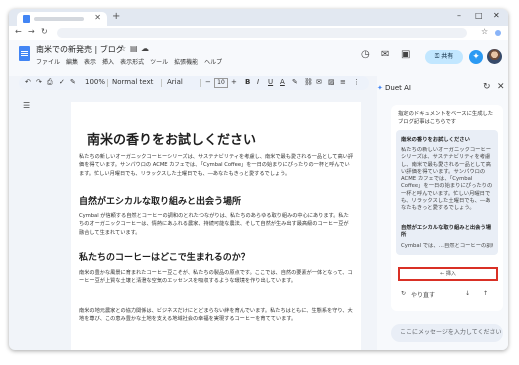  I want to click on duet-message-input: ここにメッセージを入力してください, so click(447, 333).